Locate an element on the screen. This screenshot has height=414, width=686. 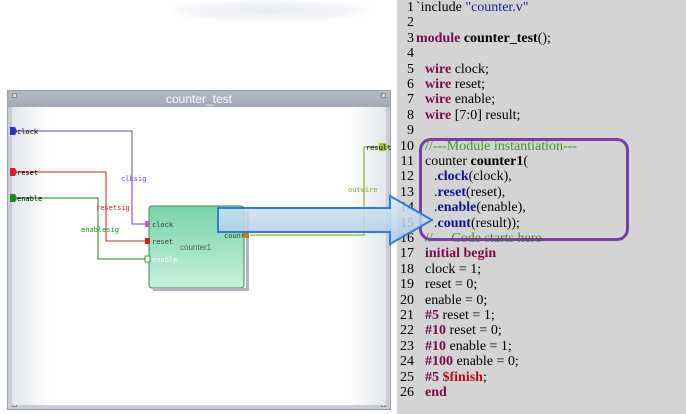
line-number: 26 is located at coordinates (407, 392).